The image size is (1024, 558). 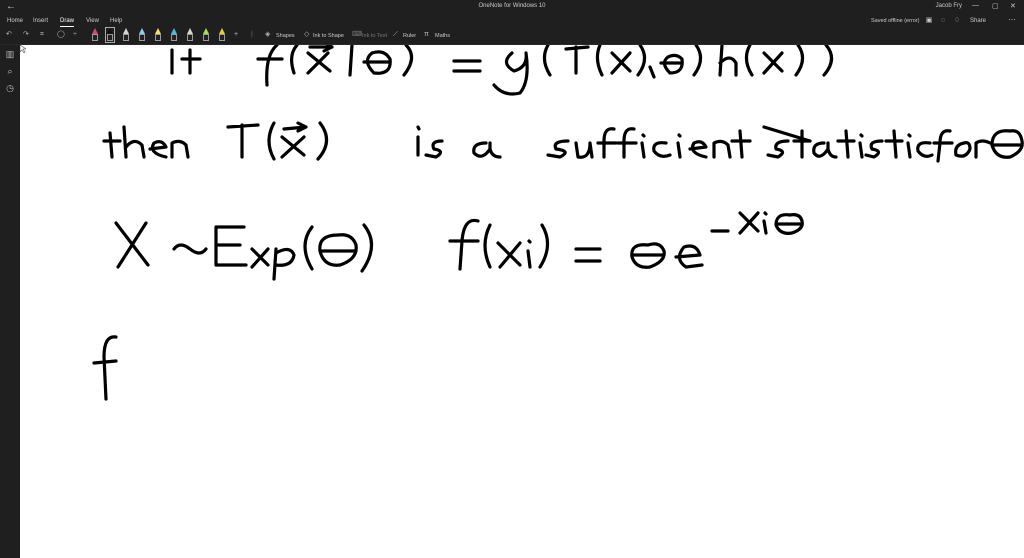 What do you see at coordinates (10, 71) in the screenshot?
I see `search-icon: ⌕` at bounding box center [10, 71].